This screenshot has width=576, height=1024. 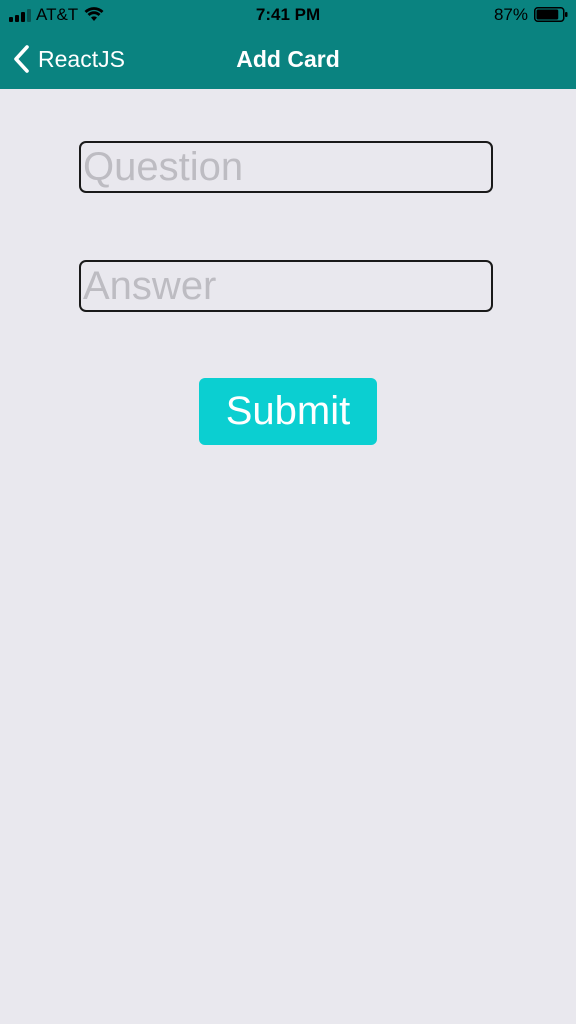 I want to click on page-title: Add Card, so click(x=288, y=59).